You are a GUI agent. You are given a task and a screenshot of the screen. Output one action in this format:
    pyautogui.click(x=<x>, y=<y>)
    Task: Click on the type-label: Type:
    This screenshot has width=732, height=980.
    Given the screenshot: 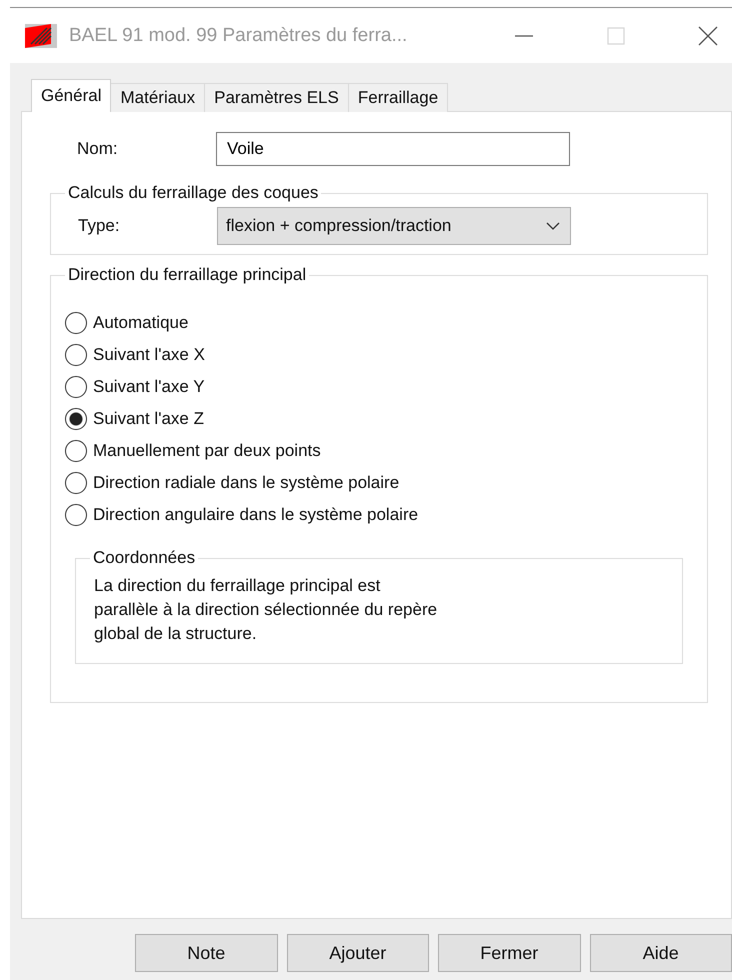 What is the action you would take?
    pyautogui.click(x=99, y=226)
    